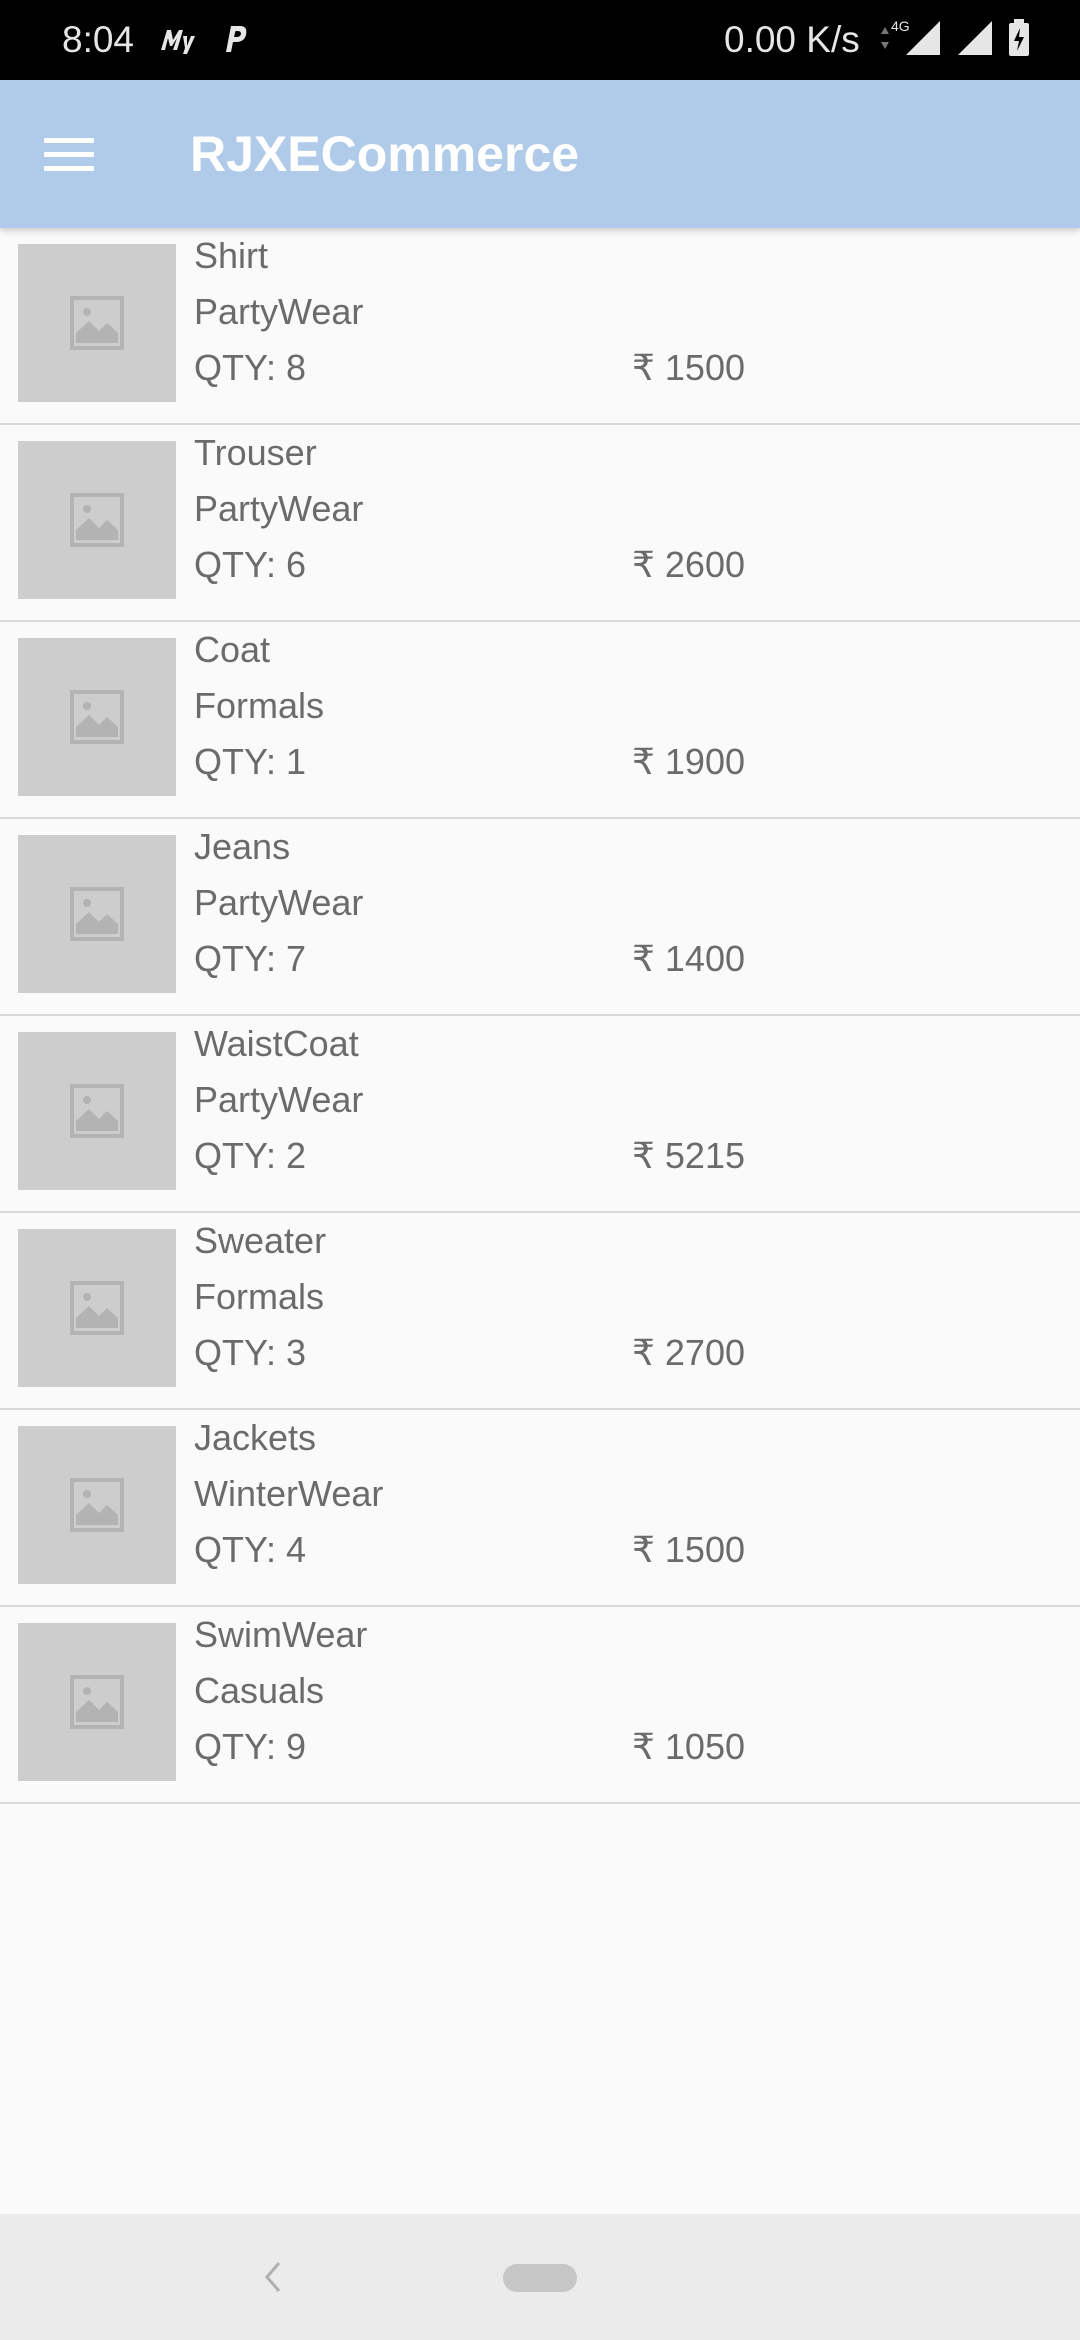  What do you see at coordinates (955, 40) in the screenshot?
I see `status-right-icons` at bounding box center [955, 40].